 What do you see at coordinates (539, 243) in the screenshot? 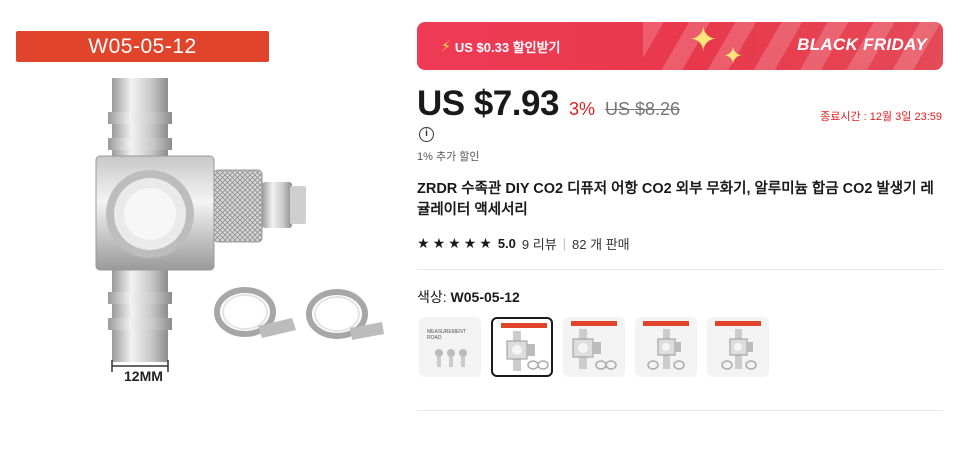
I see `review-count: 9 리뷰` at bounding box center [539, 243].